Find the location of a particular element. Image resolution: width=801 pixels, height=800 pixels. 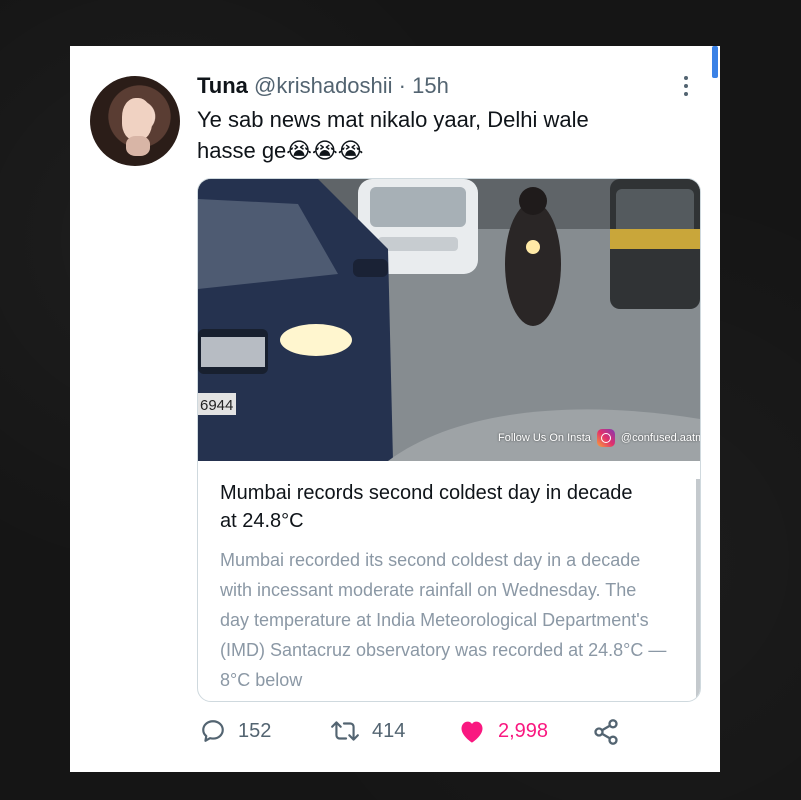

display-name: Tuna is located at coordinates (222, 85).